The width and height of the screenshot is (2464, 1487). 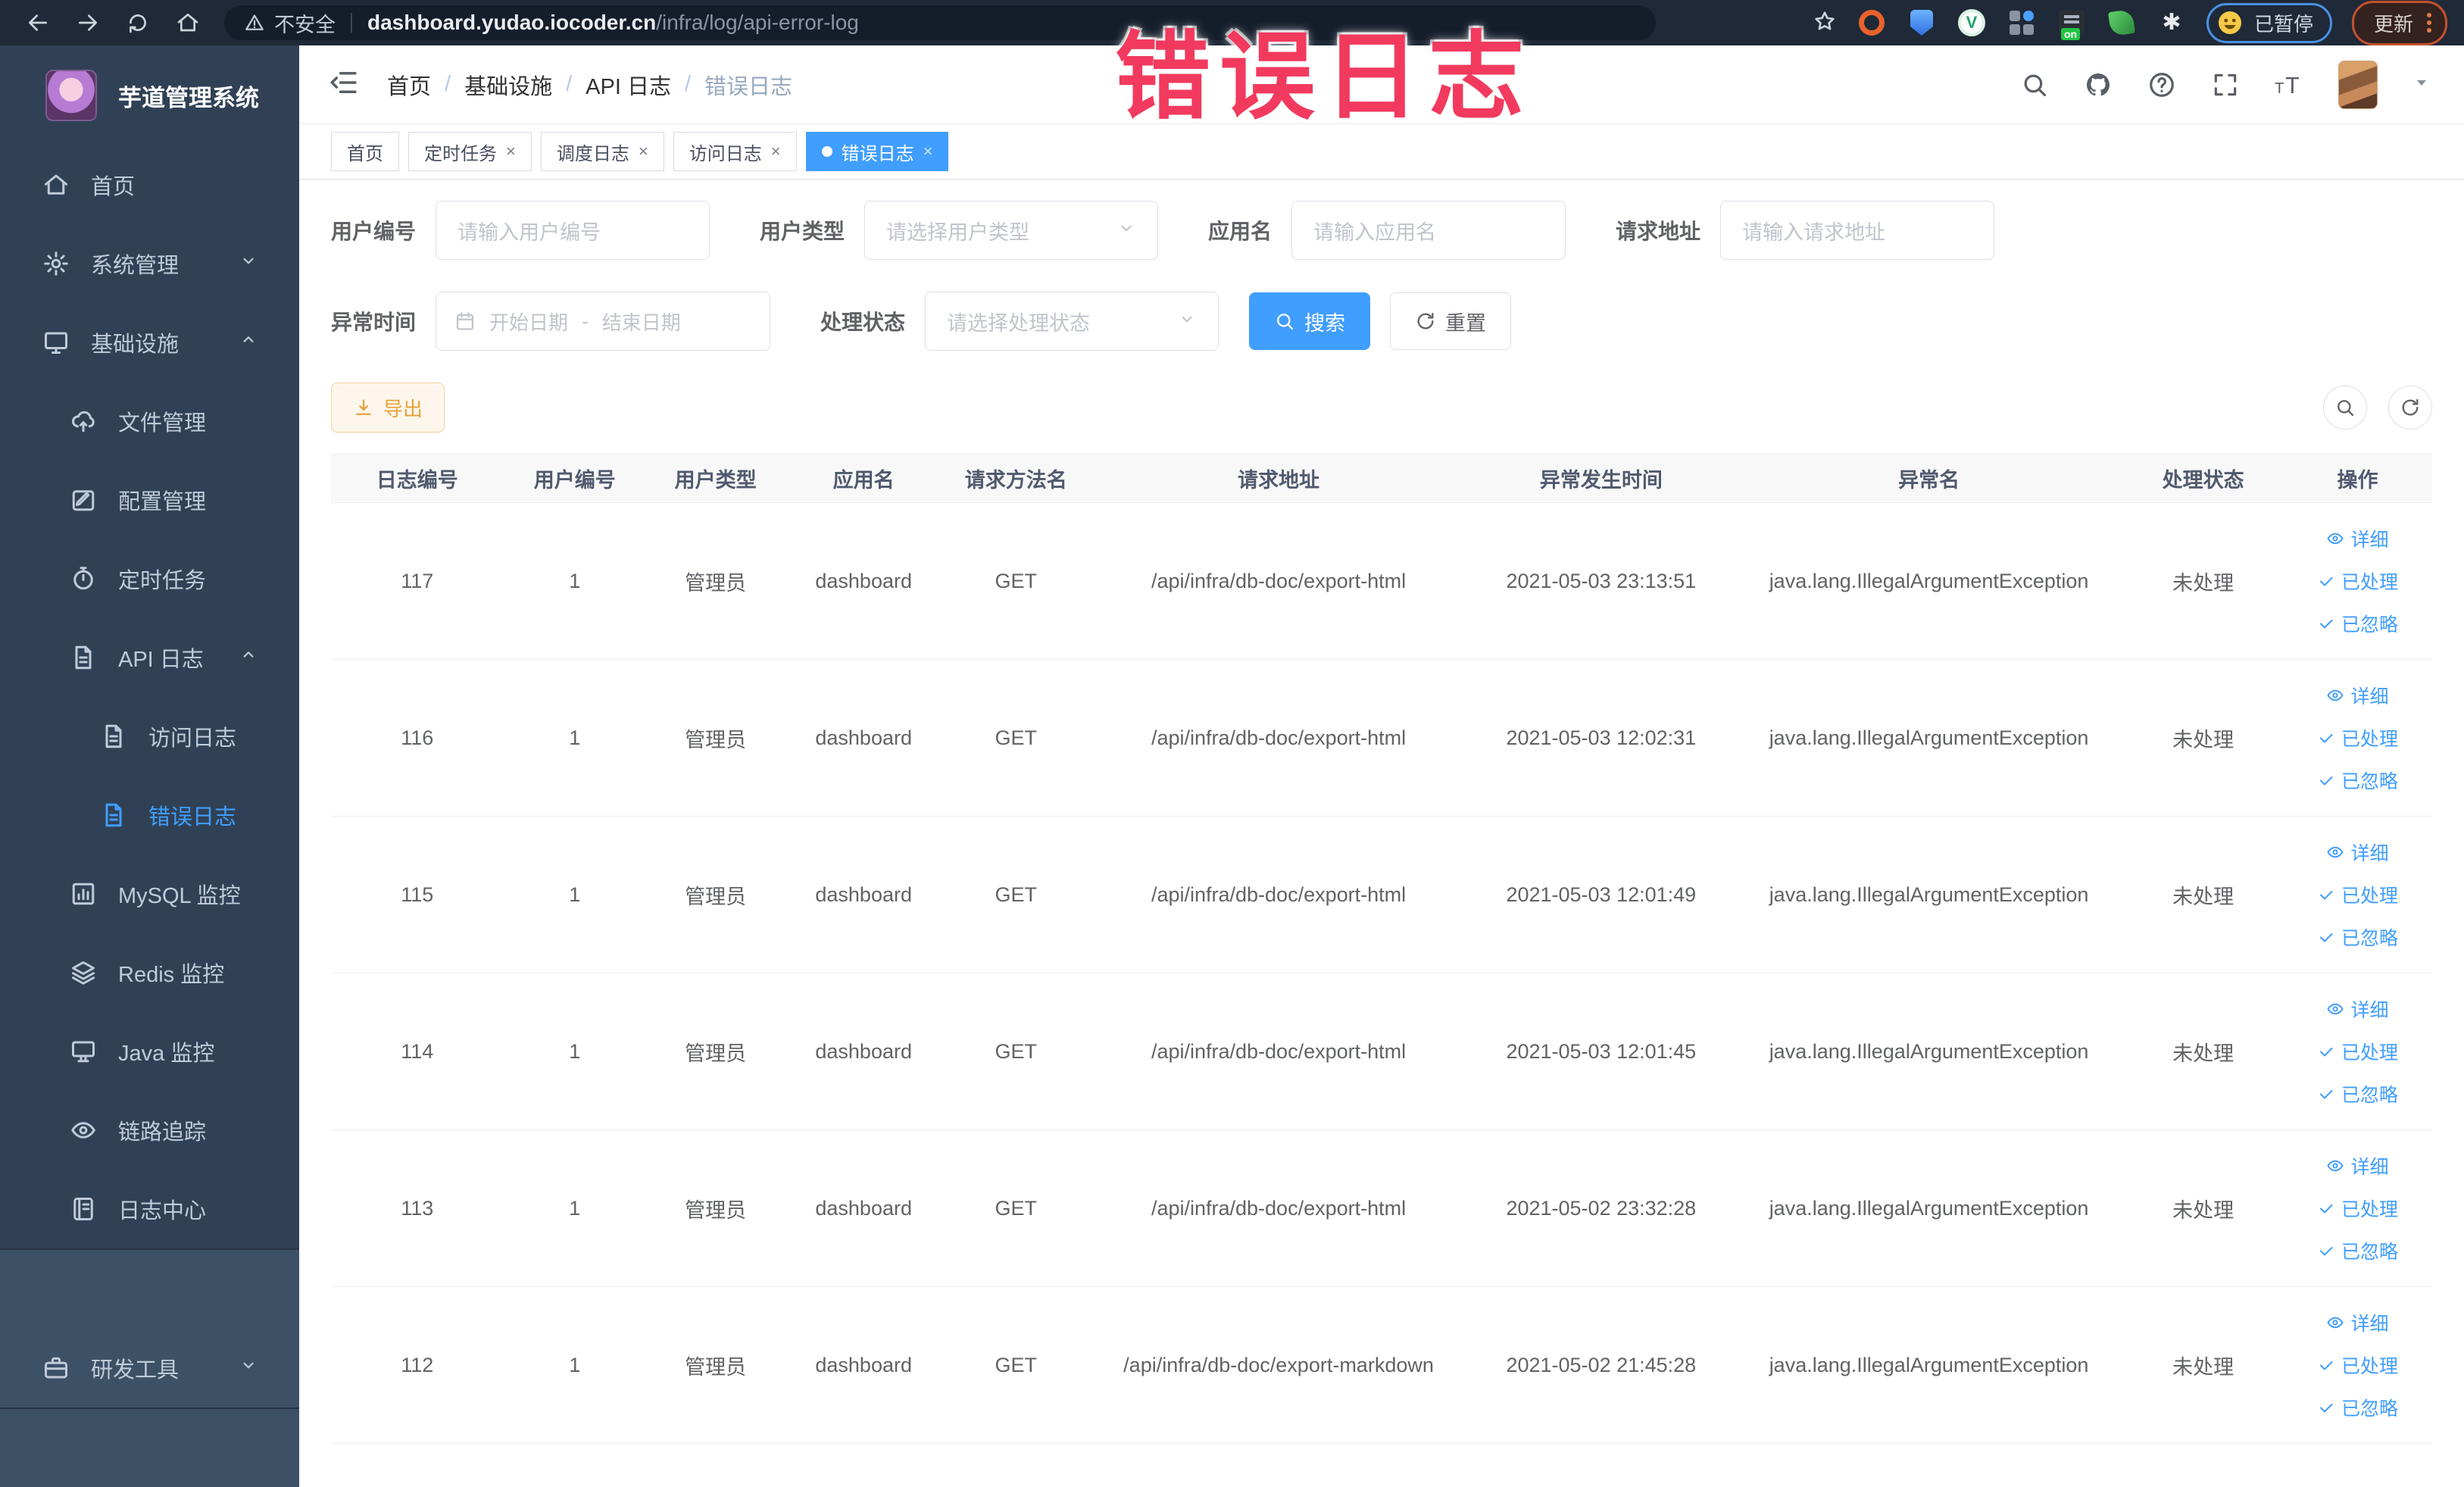 What do you see at coordinates (149, 1209) in the screenshot?
I see `sidebar-item-log-center: 日志中心` at bounding box center [149, 1209].